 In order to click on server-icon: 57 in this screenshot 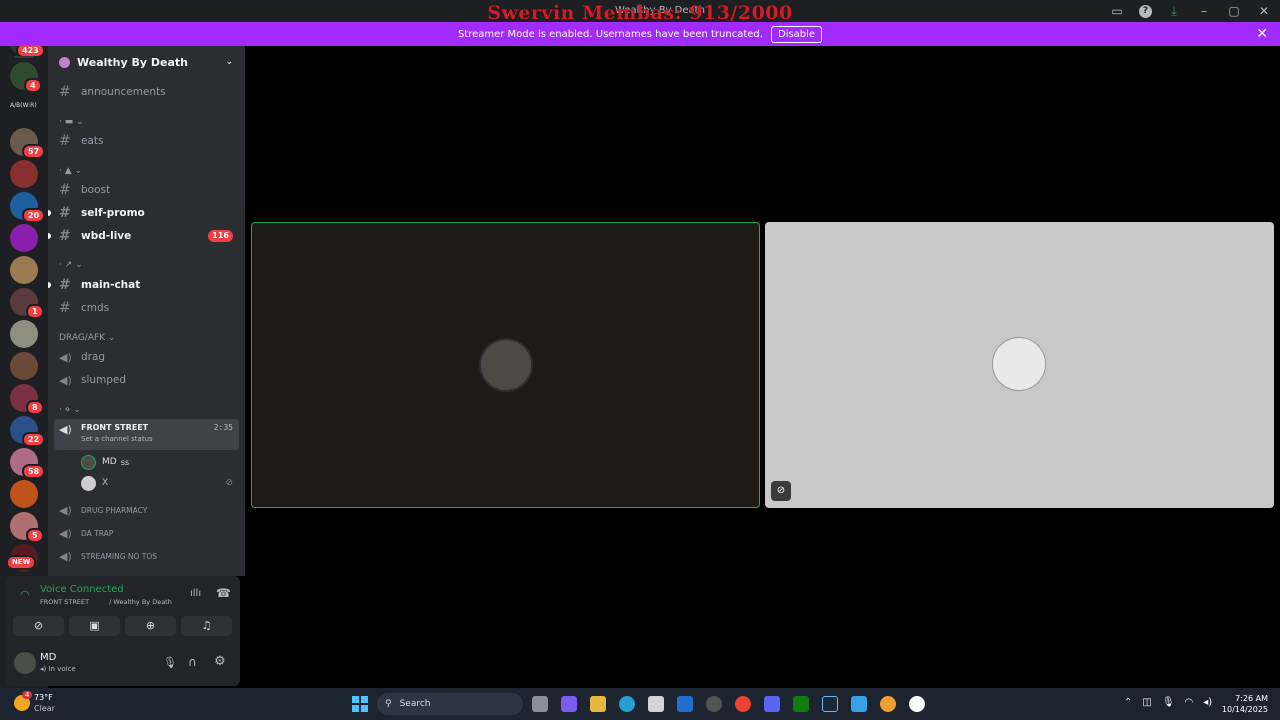, I will do `click(28, 143)`.